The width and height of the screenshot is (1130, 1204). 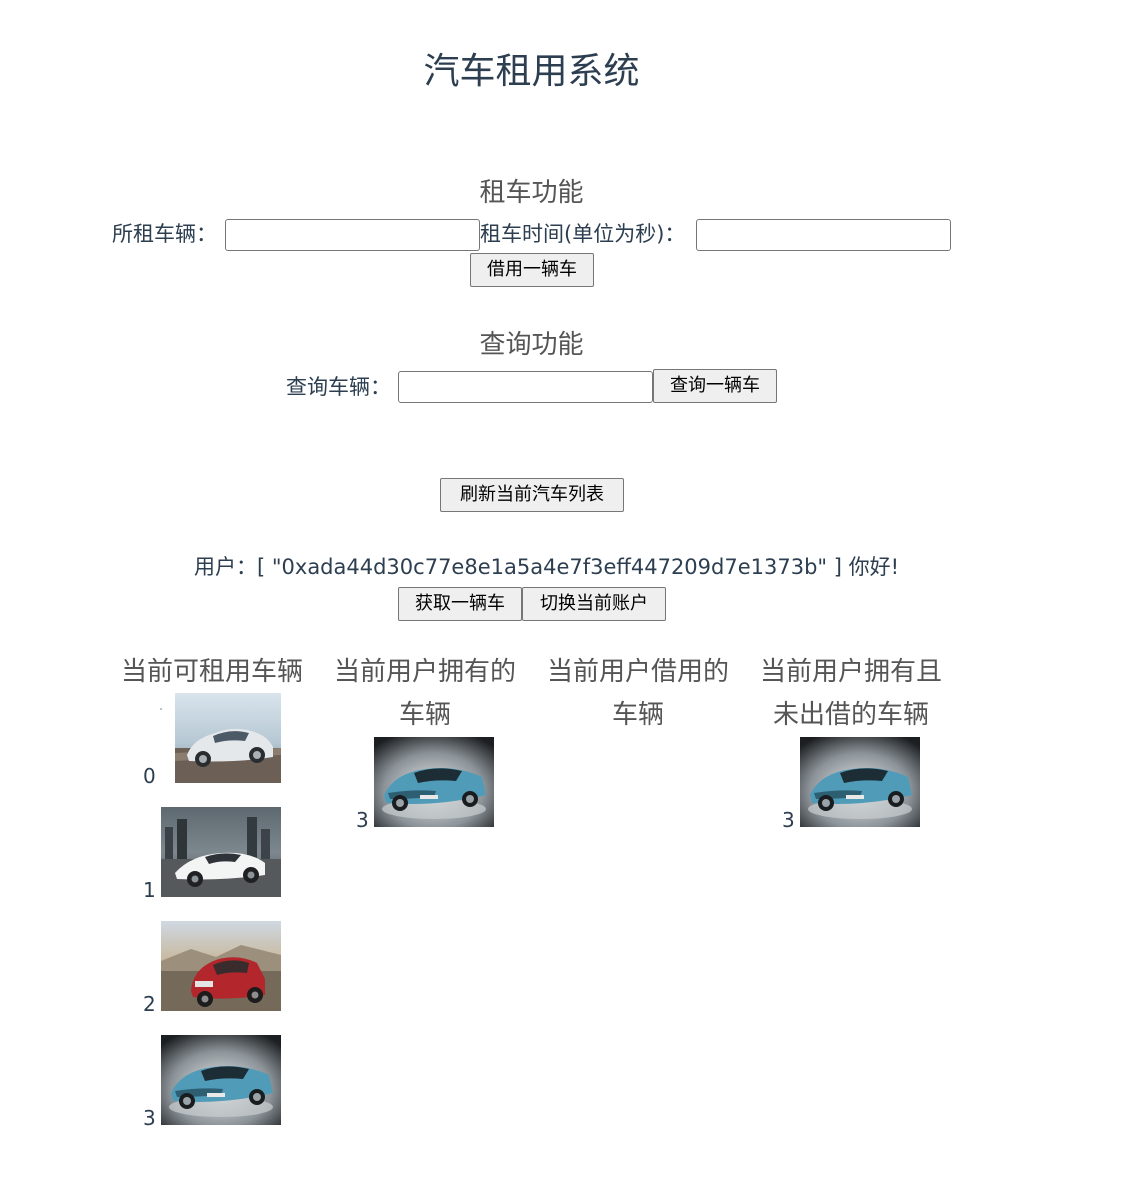 I want to click on user-greeting: 你好!, so click(x=874, y=567).